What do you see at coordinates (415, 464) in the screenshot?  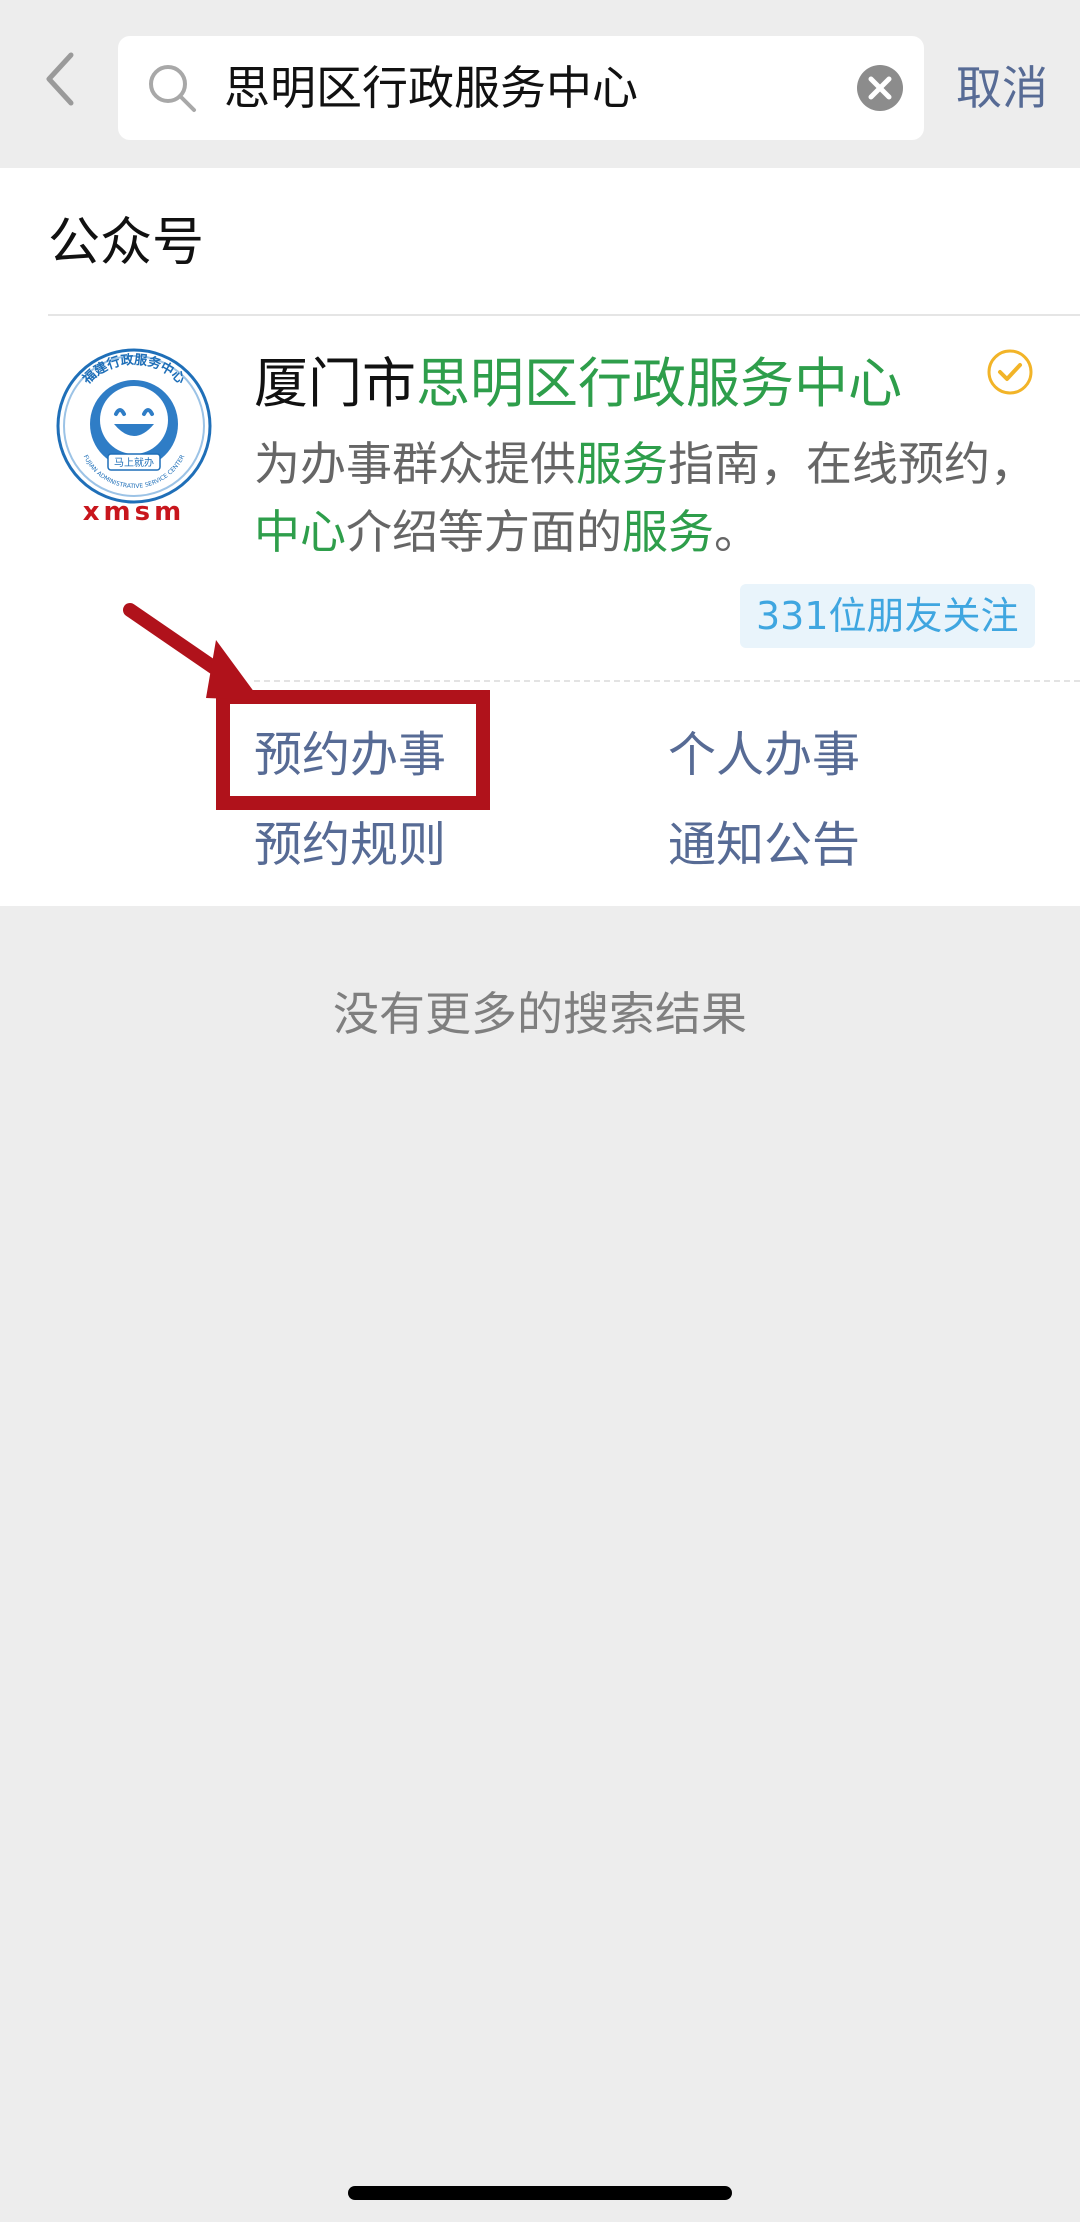 I see `desc-part: 为办事群众提供` at bounding box center [415, 464].